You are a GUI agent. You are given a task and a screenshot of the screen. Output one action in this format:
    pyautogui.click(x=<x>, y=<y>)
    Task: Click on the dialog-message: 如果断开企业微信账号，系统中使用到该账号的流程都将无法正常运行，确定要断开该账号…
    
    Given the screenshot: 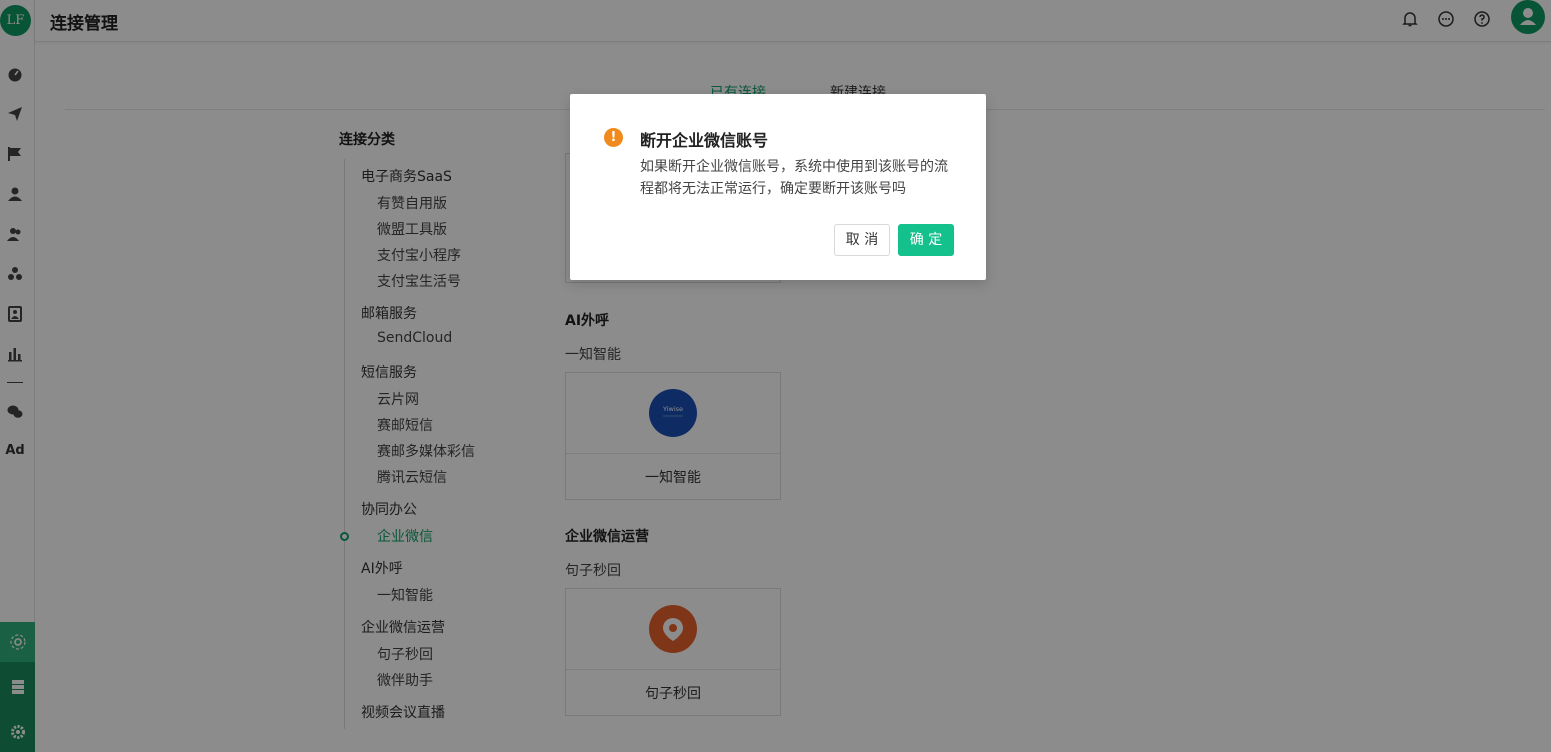 What is the action you would take?
    pyautogui.click(x=794, y=178)
    